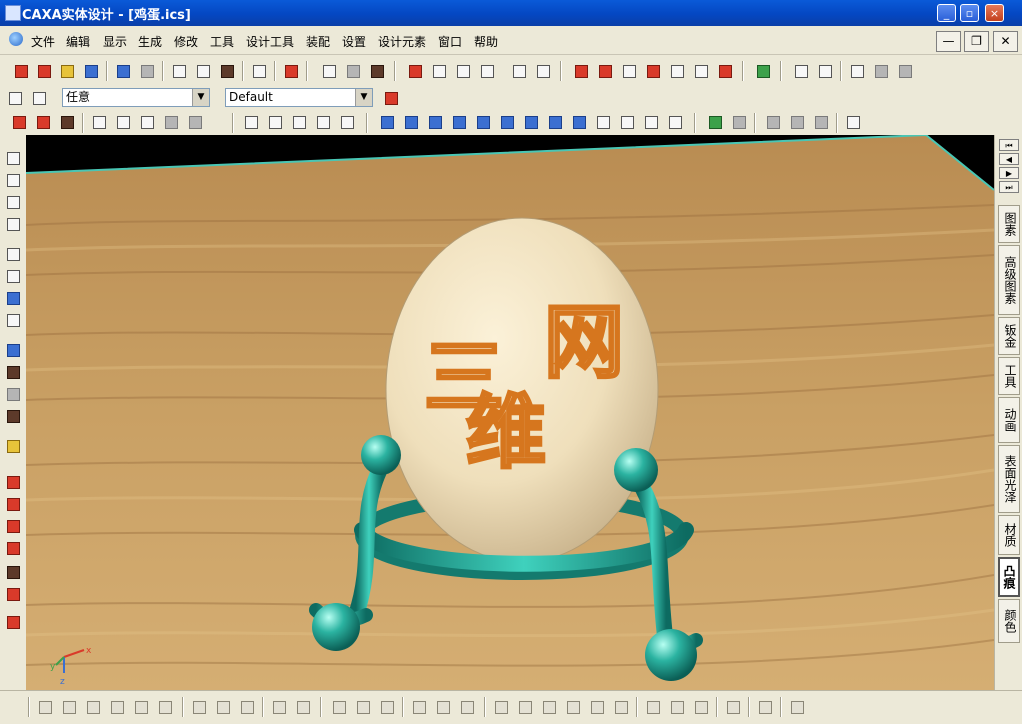 The image size is (1022, 724). Describe the element at coordinates (459, 122) in the screenshot. I see `curve-helix-icon` at that location.